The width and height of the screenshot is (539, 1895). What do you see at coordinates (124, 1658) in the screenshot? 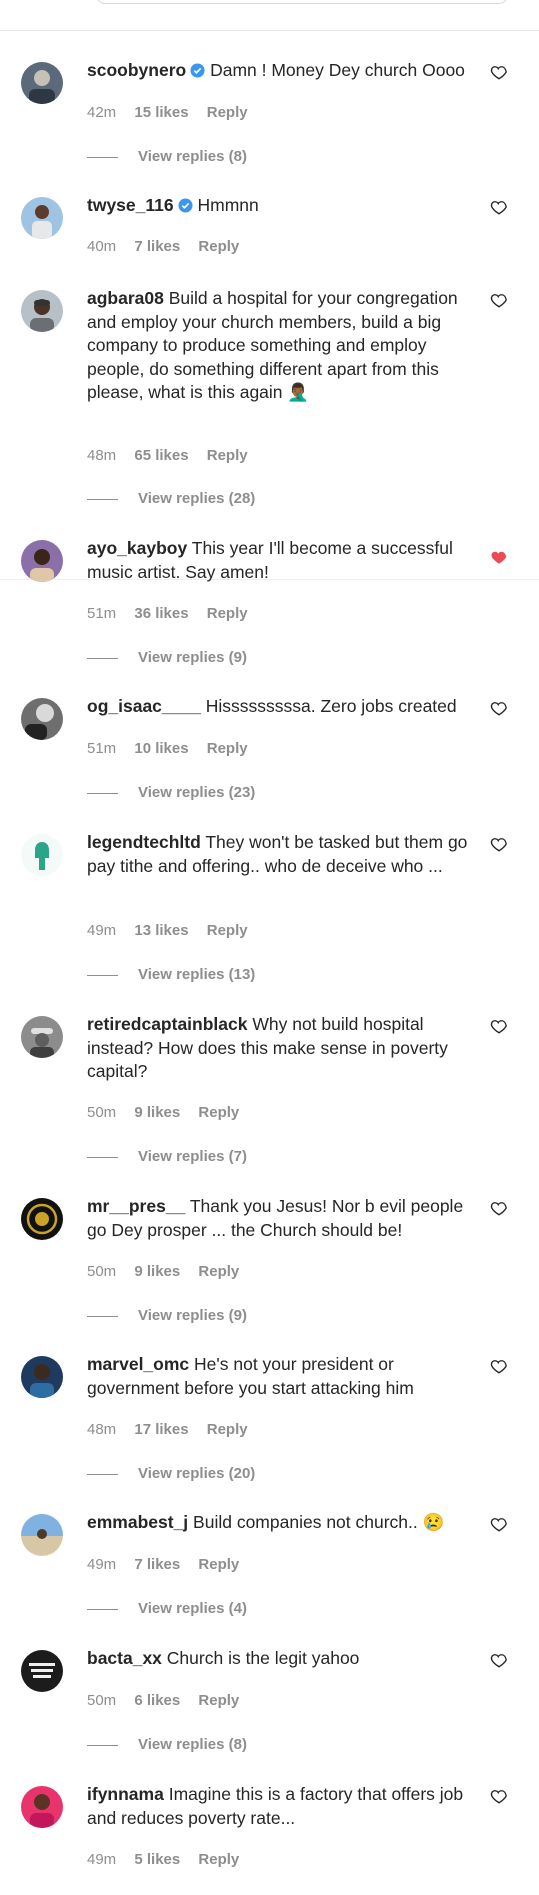
I see `comment-username: bacta_xx` at bounding box center [124, 1658].